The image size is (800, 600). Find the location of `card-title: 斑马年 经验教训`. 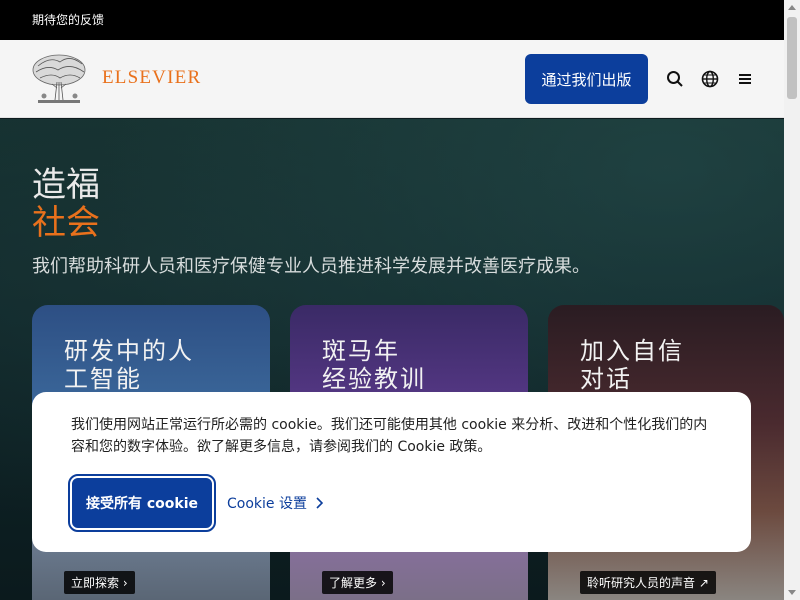

card-title: 斑马年 经验教训 is located at coordinates (374, 365).